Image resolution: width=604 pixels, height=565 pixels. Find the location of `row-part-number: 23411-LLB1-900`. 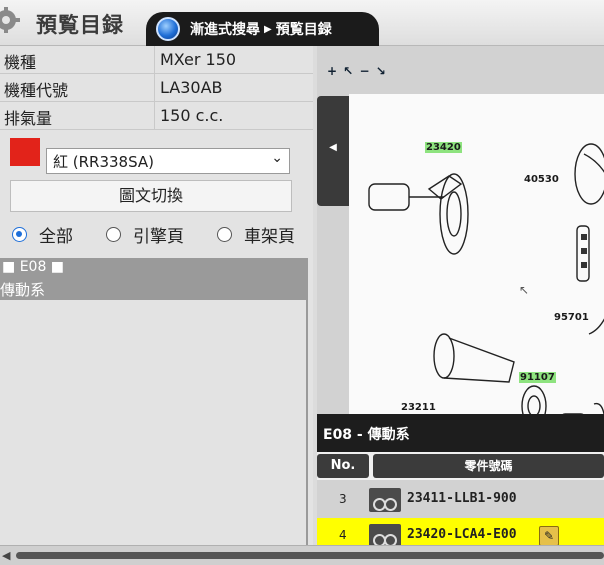

row-part-number: 23411-LLB1-900 is located at coordinates (462, 498).